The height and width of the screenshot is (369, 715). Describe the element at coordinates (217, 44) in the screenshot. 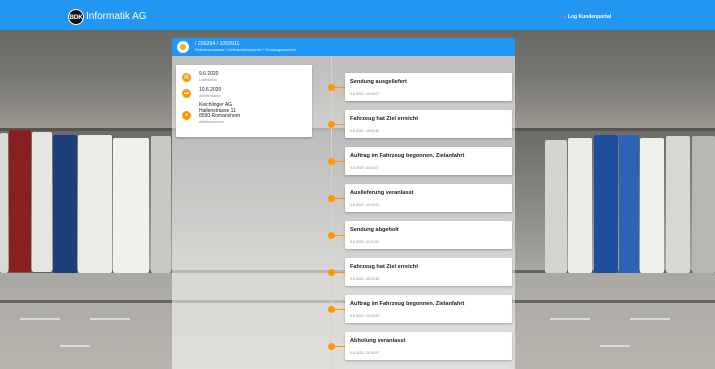

I see `shipment-numbers: / 200264 / 1059911` at that location.